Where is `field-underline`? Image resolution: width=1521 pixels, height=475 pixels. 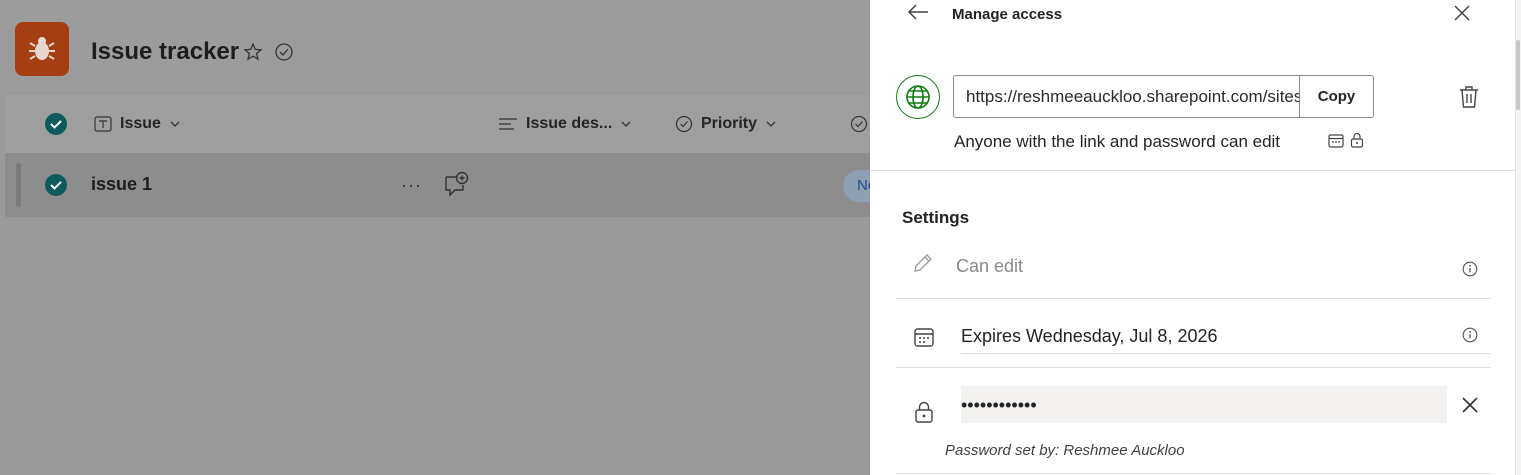 field-underline is located at coordinates (1226, 353).